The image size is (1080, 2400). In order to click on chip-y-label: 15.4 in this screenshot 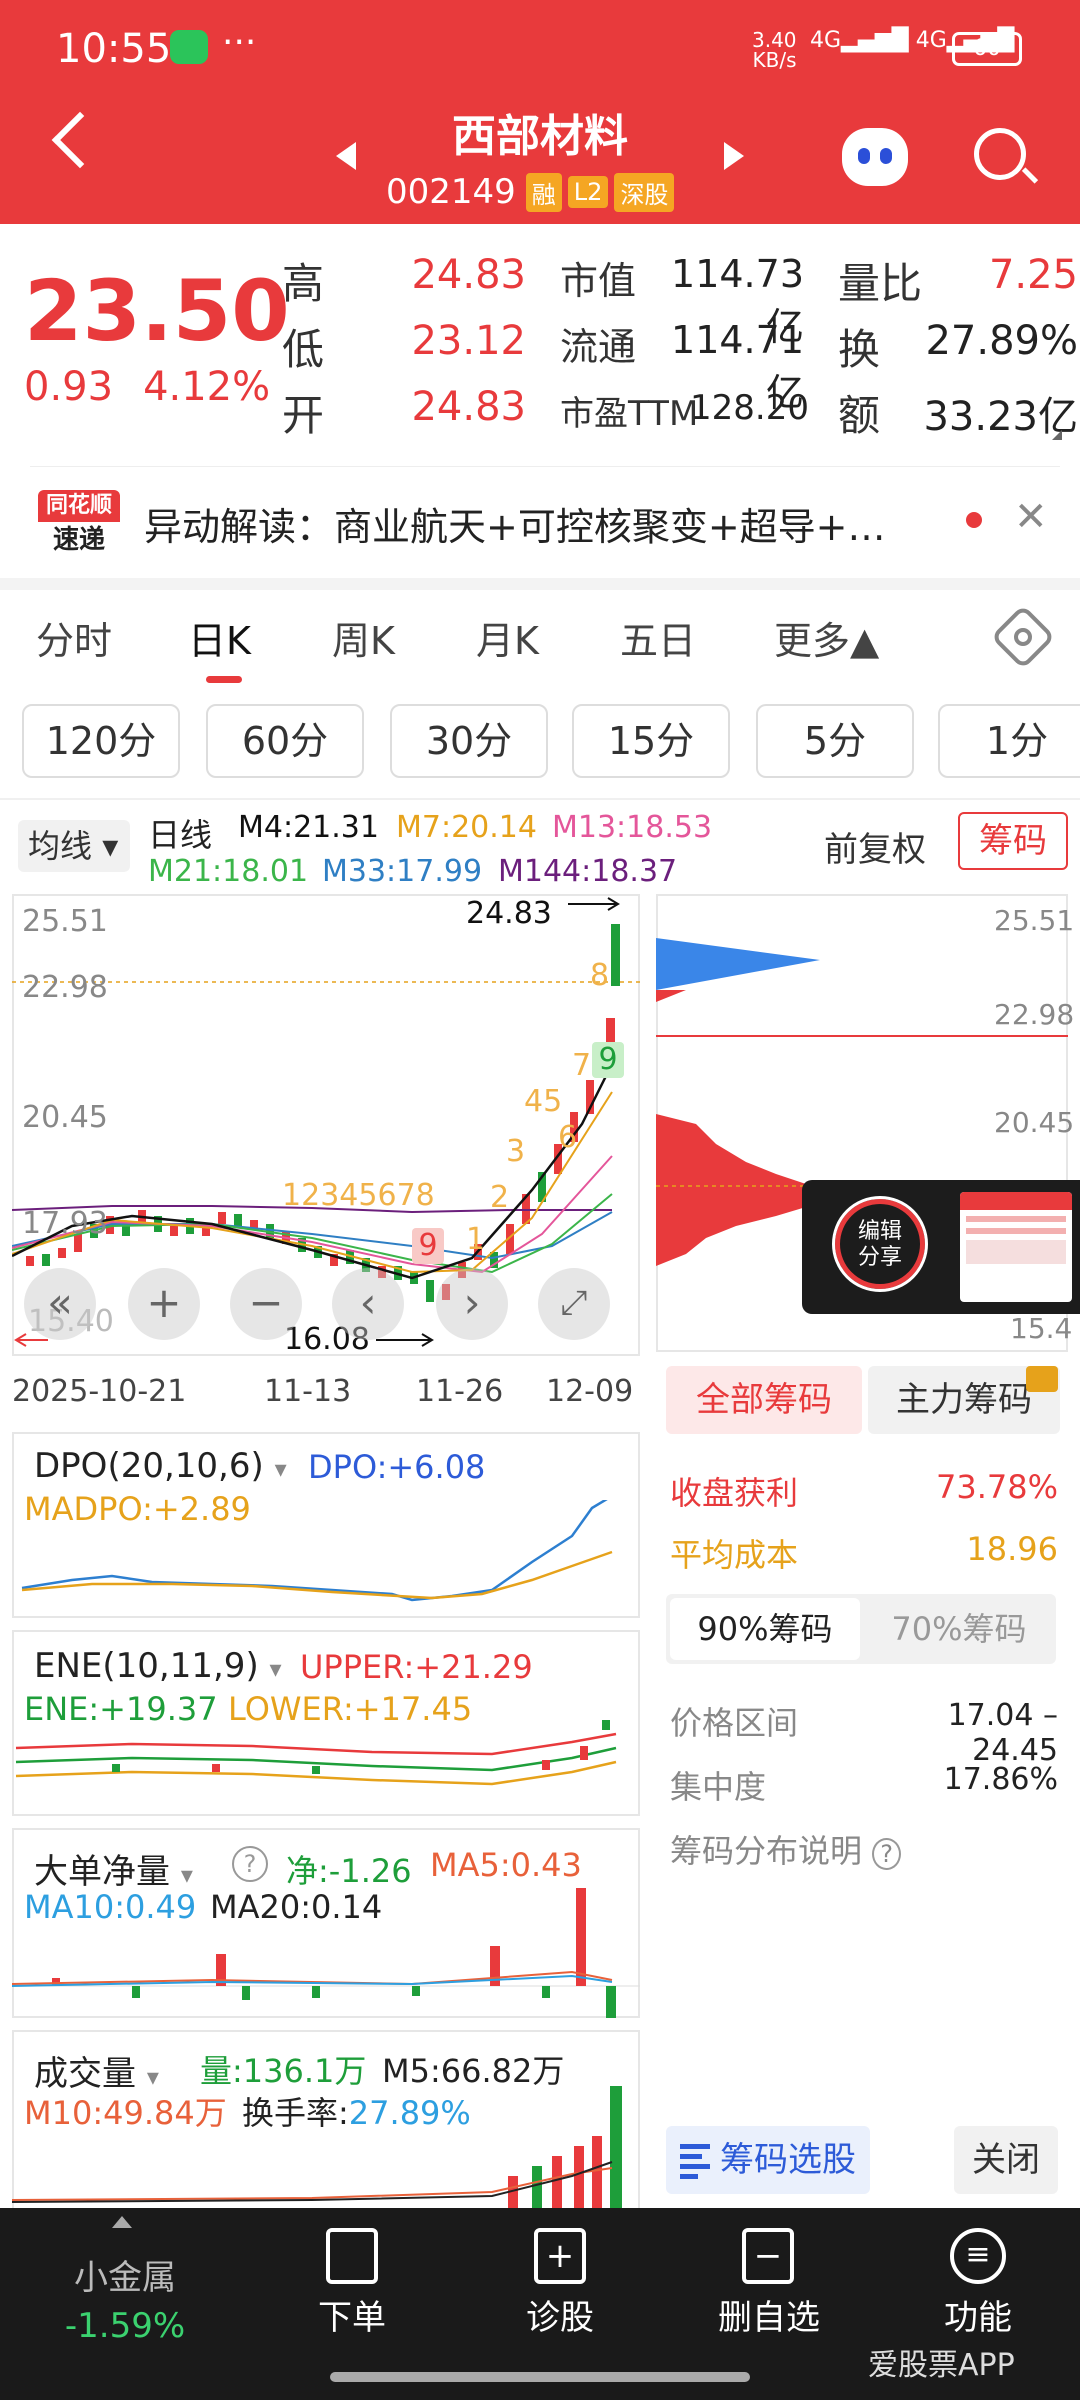, I will do `click(1041, 1328)`.